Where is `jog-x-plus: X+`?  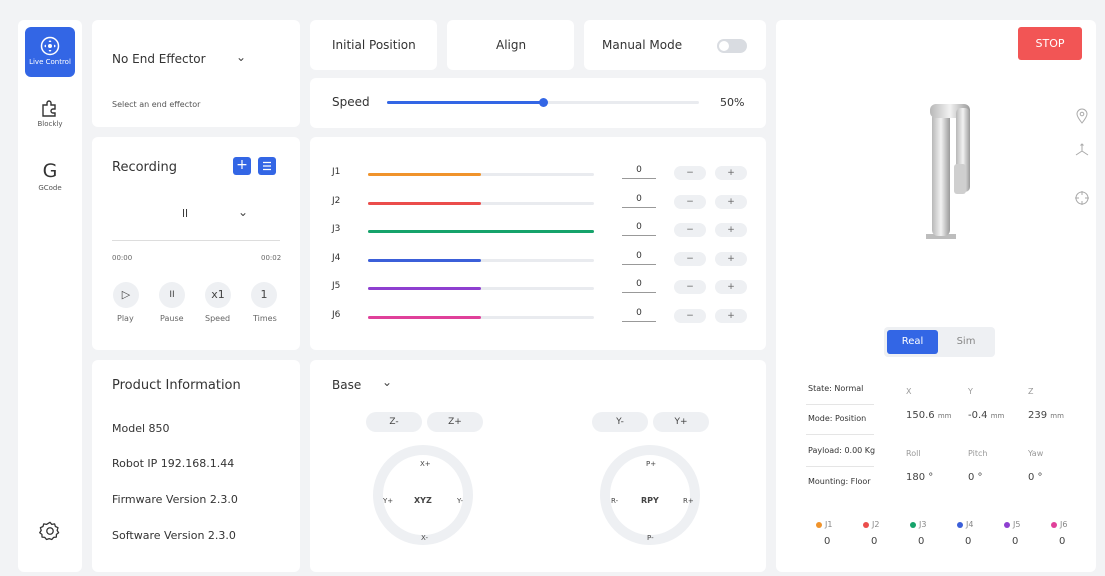
jog-x-plus: X+ is located at coordinates (425, 464).